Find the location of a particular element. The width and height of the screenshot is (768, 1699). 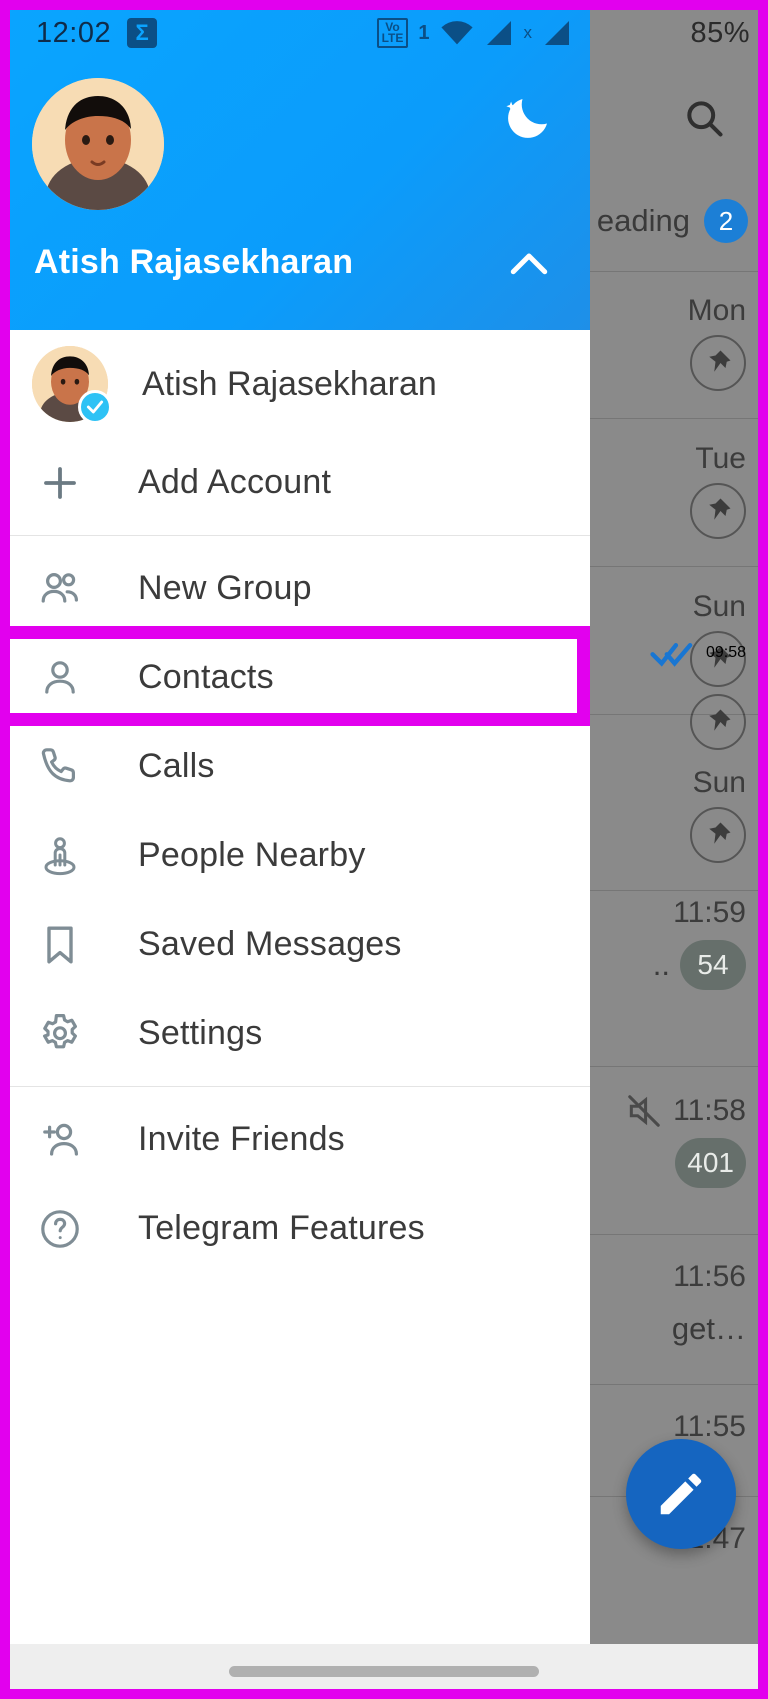

sim-label: 1 is located at coordinates (424, 32).